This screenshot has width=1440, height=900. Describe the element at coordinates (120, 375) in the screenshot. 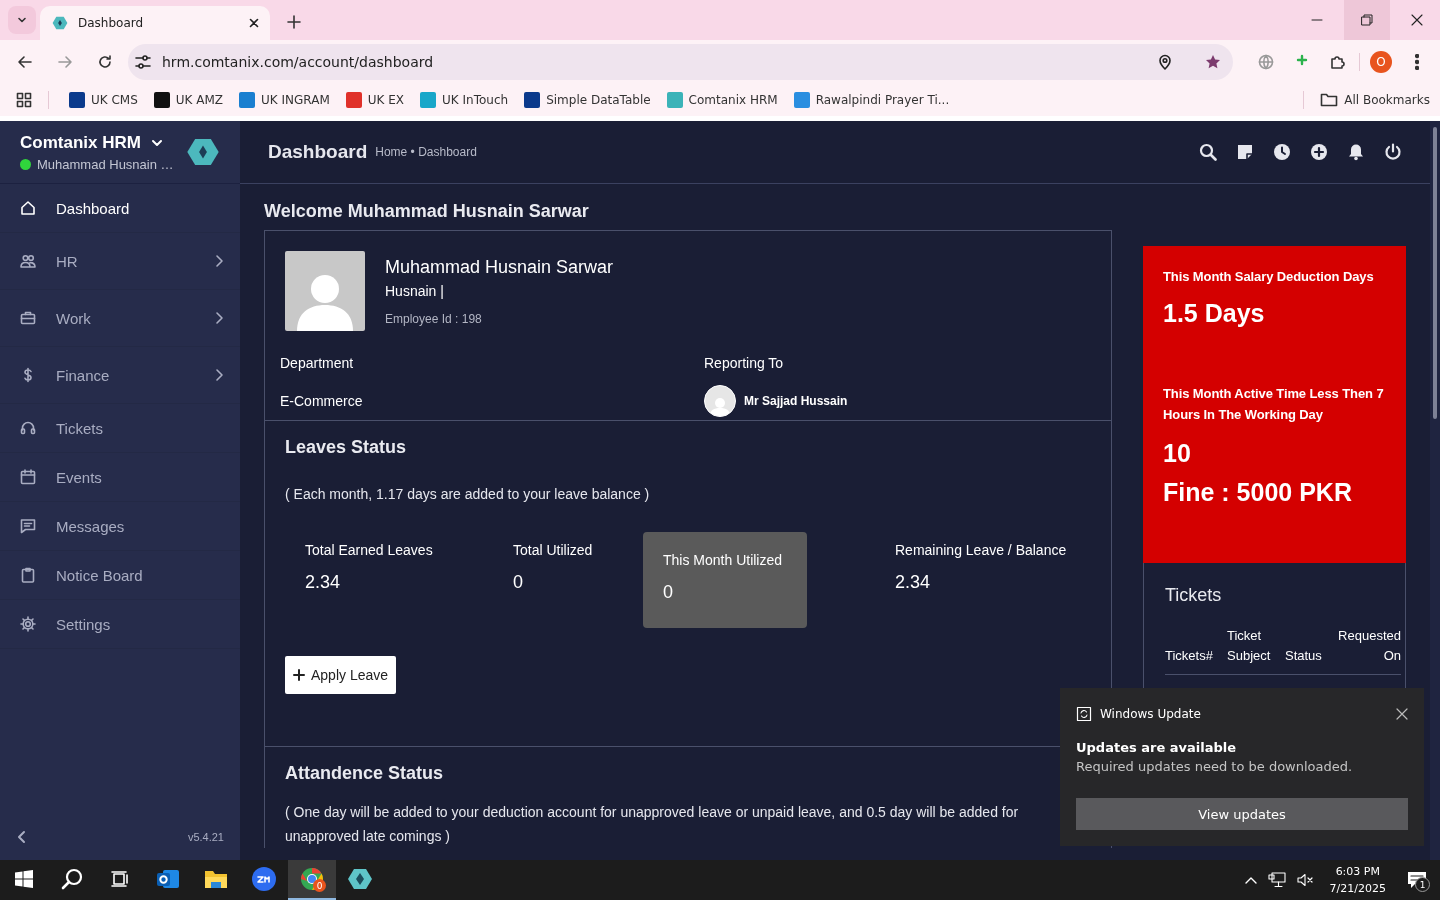

I see `sidebar-item: Finance` at that location.